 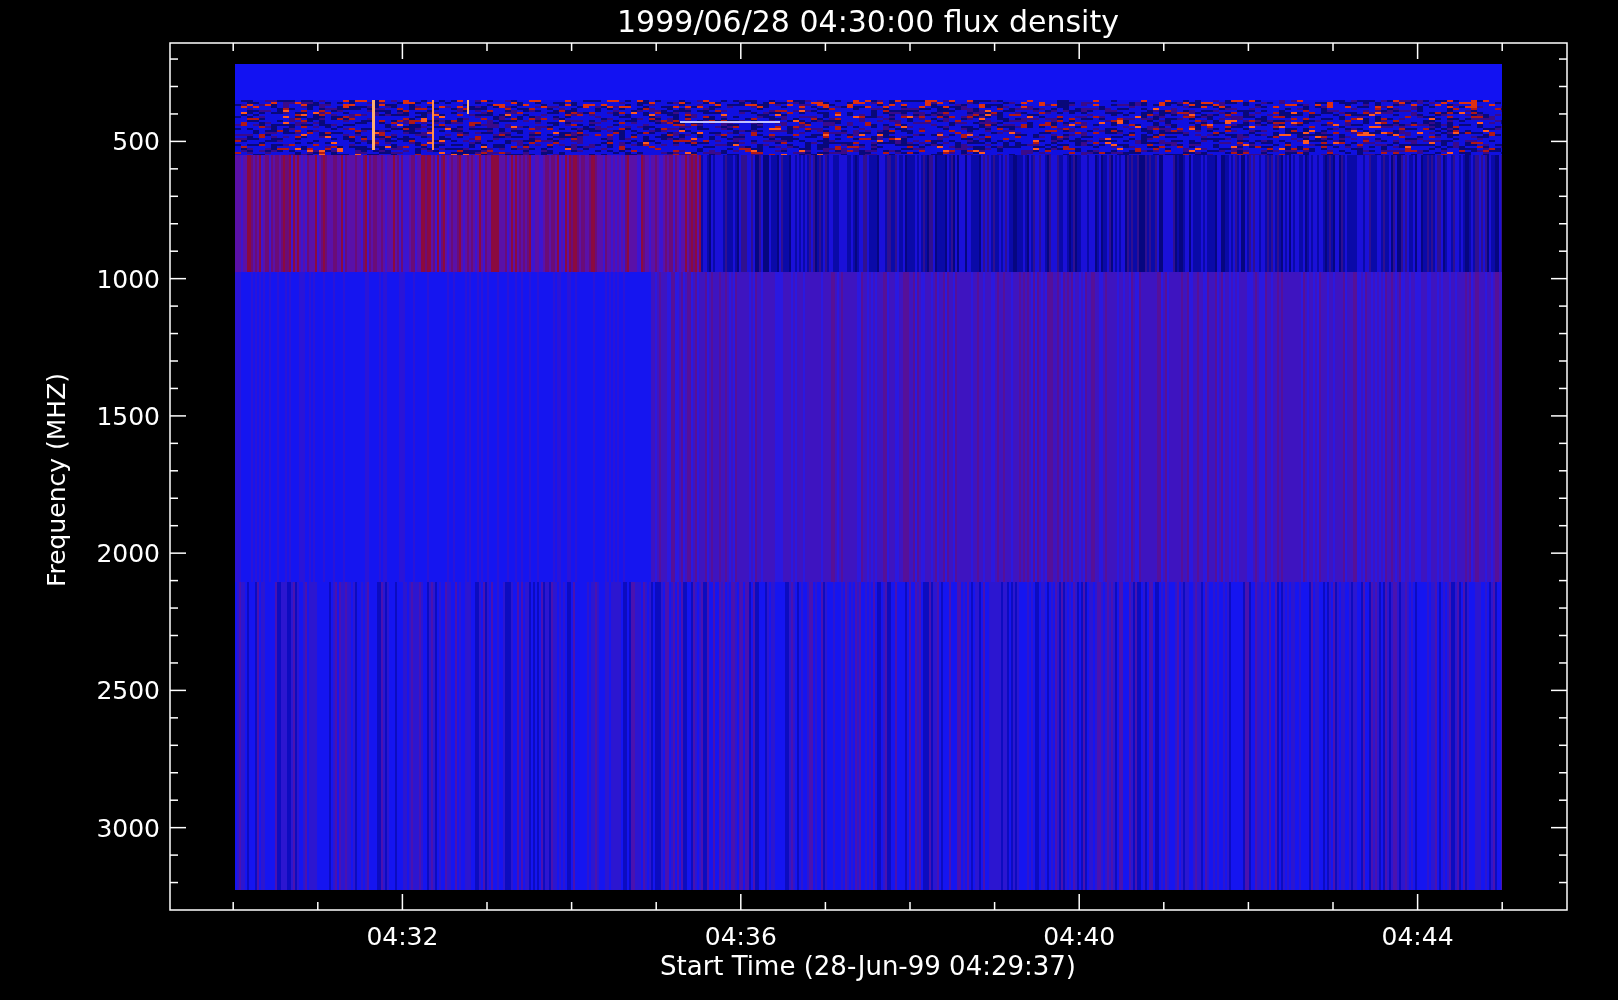 What do you see at coordinates (128, 554) in the screenshot?
I see `axis-tick-label: 2000` at bounding box center [128, 554].